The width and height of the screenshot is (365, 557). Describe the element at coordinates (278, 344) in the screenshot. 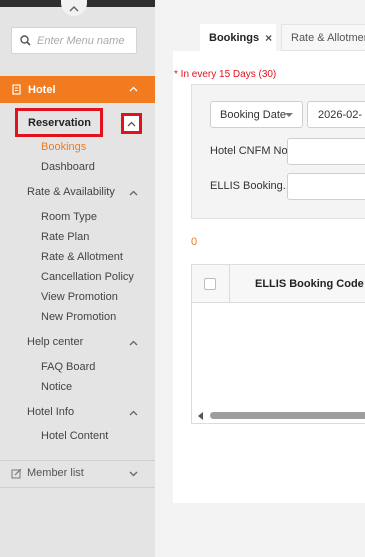

I see `bookings-table: ELLIS Booking Code` at that location.